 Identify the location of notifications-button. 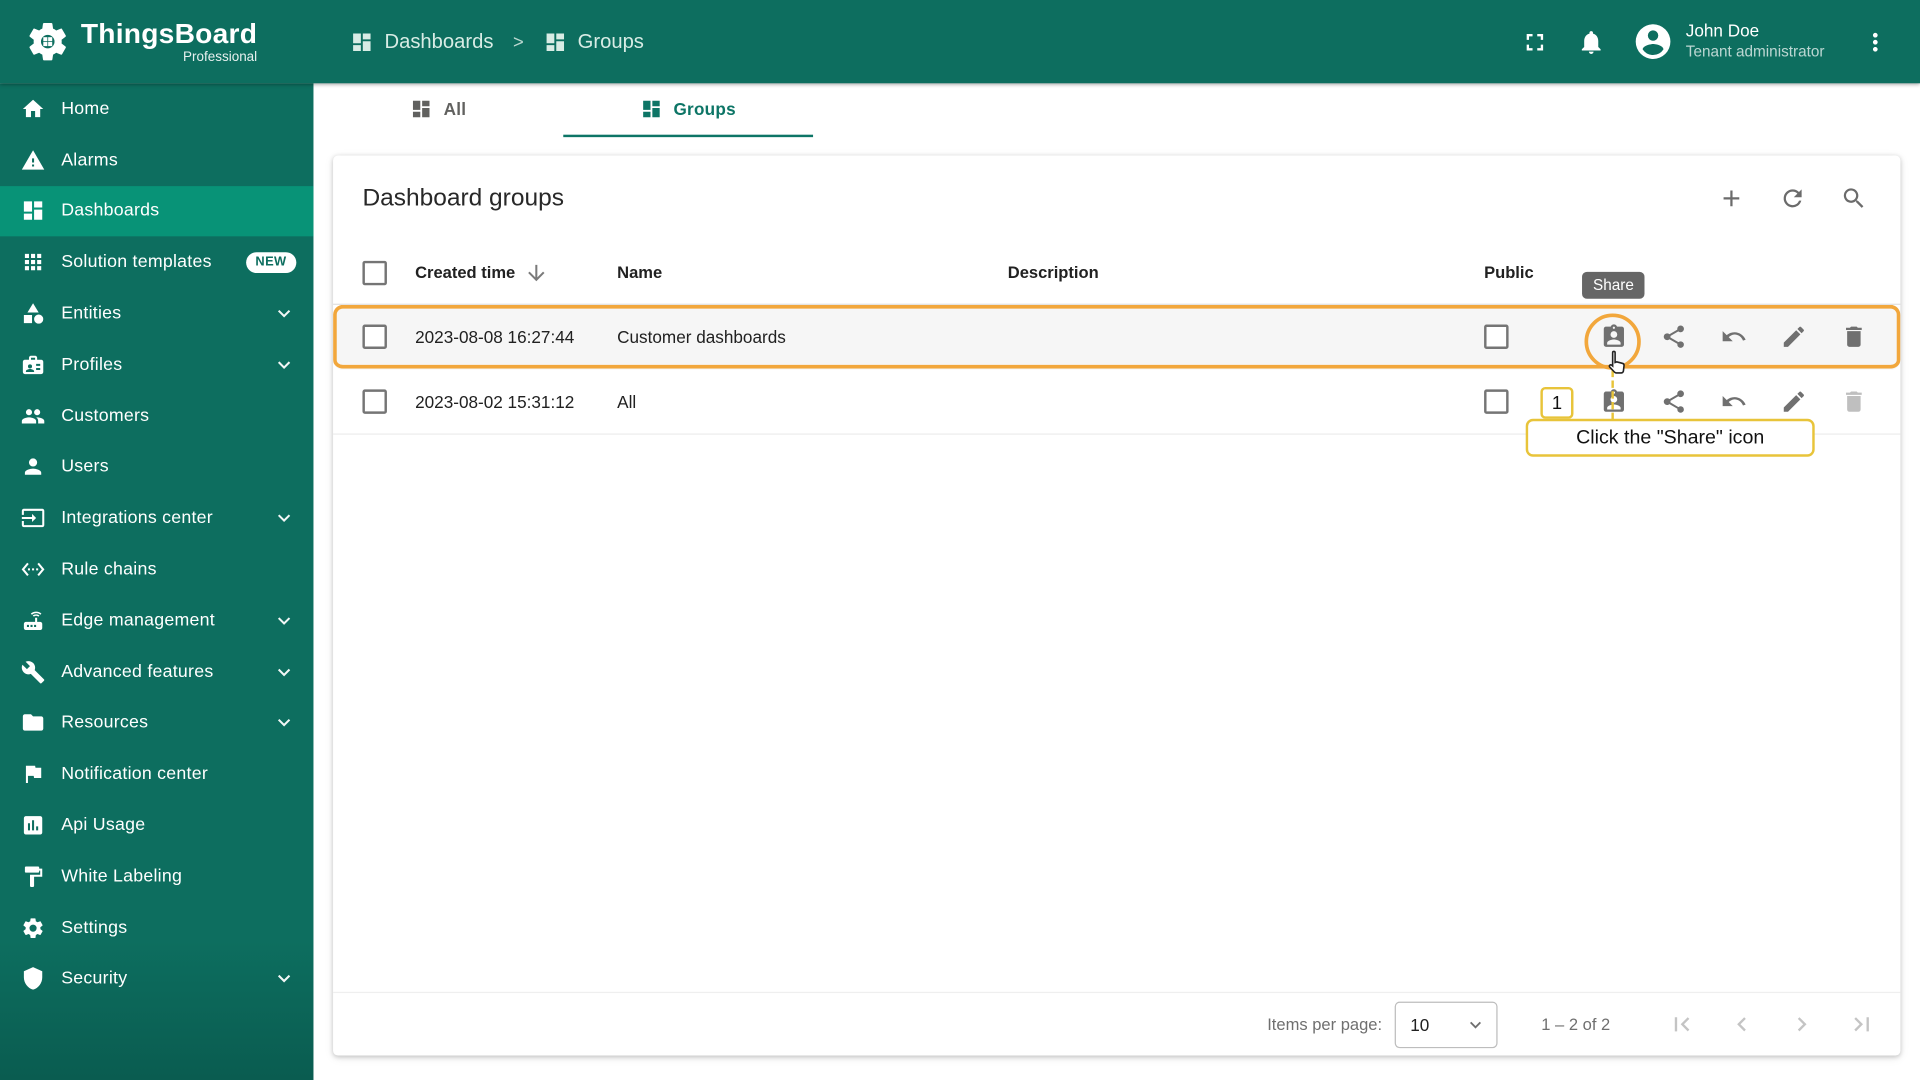
(1591, 41).